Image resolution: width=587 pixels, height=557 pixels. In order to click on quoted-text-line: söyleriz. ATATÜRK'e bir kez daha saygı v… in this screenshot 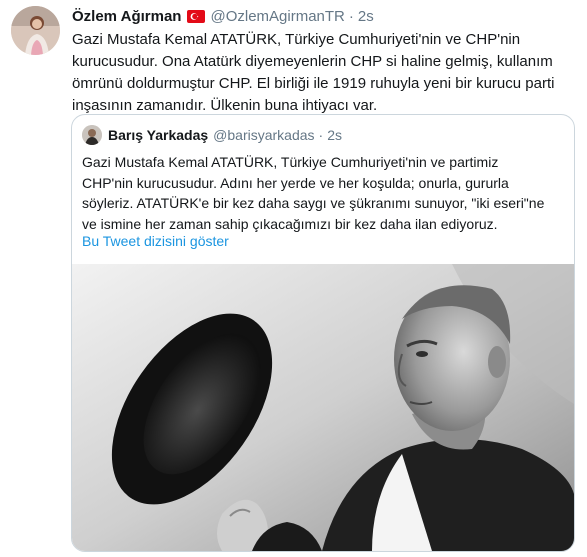, I will do `click(313, 203)`.